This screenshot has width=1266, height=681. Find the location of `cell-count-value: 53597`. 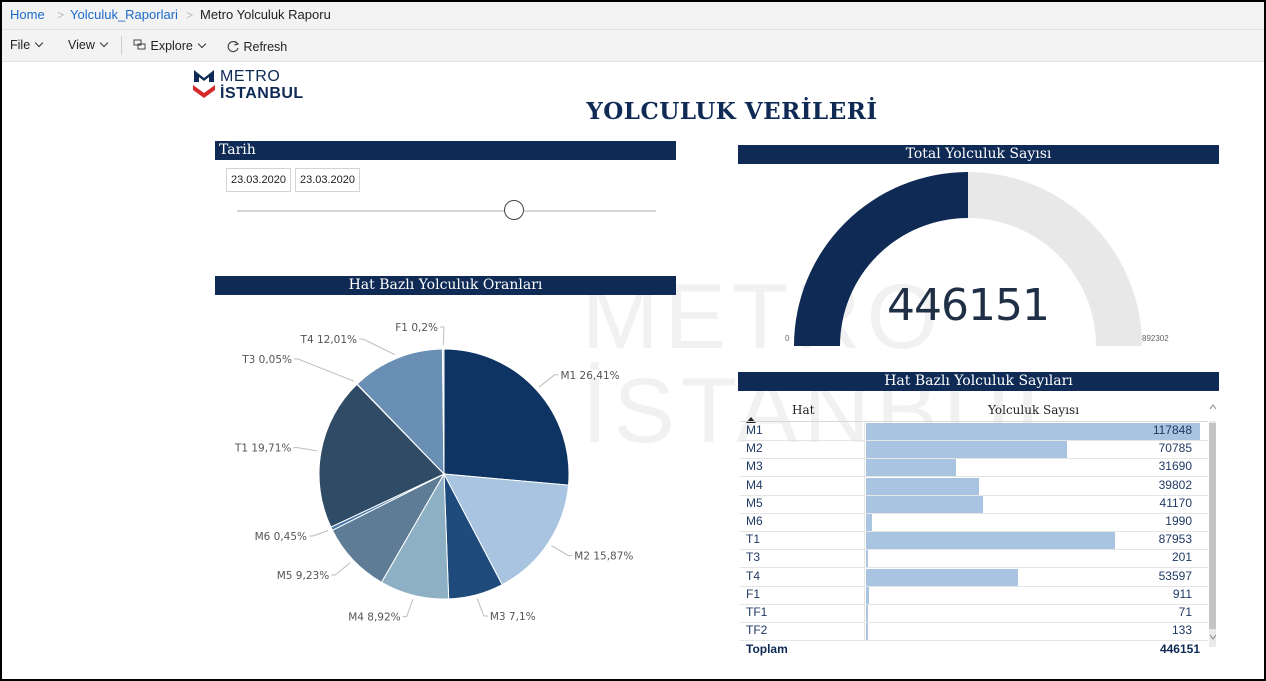

cell-count-value: 53597 is located at coordinates (1175, 575).